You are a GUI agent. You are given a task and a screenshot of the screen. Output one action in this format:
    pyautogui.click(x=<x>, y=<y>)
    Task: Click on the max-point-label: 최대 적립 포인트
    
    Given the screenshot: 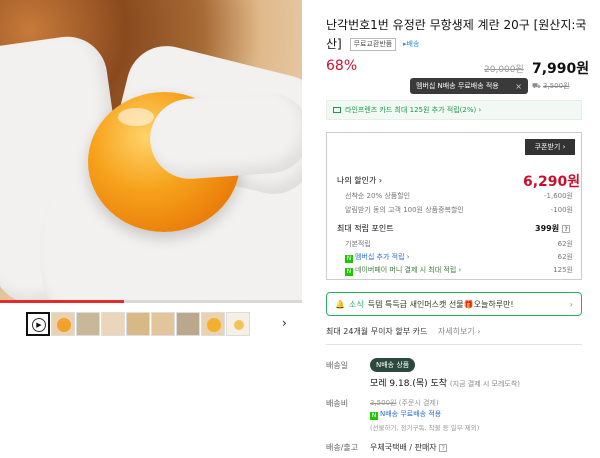 What is the action you would take?
    pyautogui.click(x=365, y=228)
    